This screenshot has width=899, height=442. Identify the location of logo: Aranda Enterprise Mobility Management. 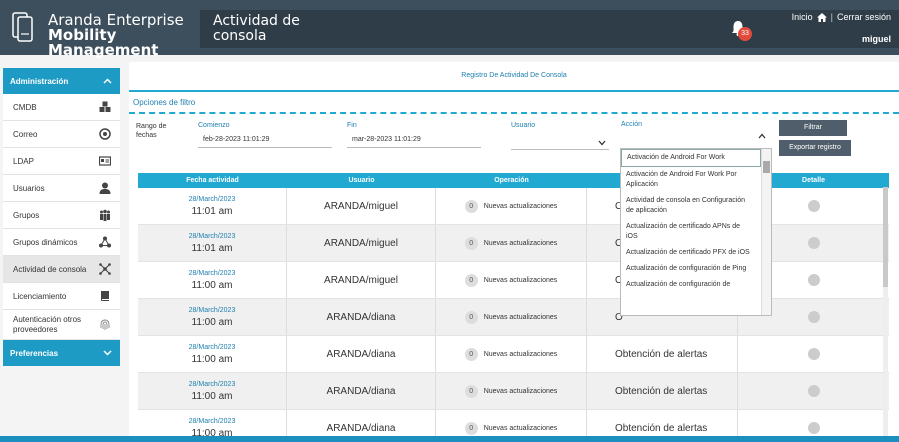
(100, 29).